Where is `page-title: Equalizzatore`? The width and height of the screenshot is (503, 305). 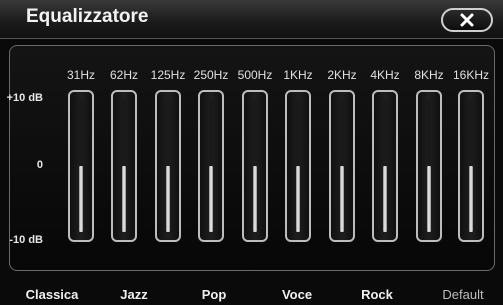
page-title: Equalizzatore is located at coordinates (87, 16).